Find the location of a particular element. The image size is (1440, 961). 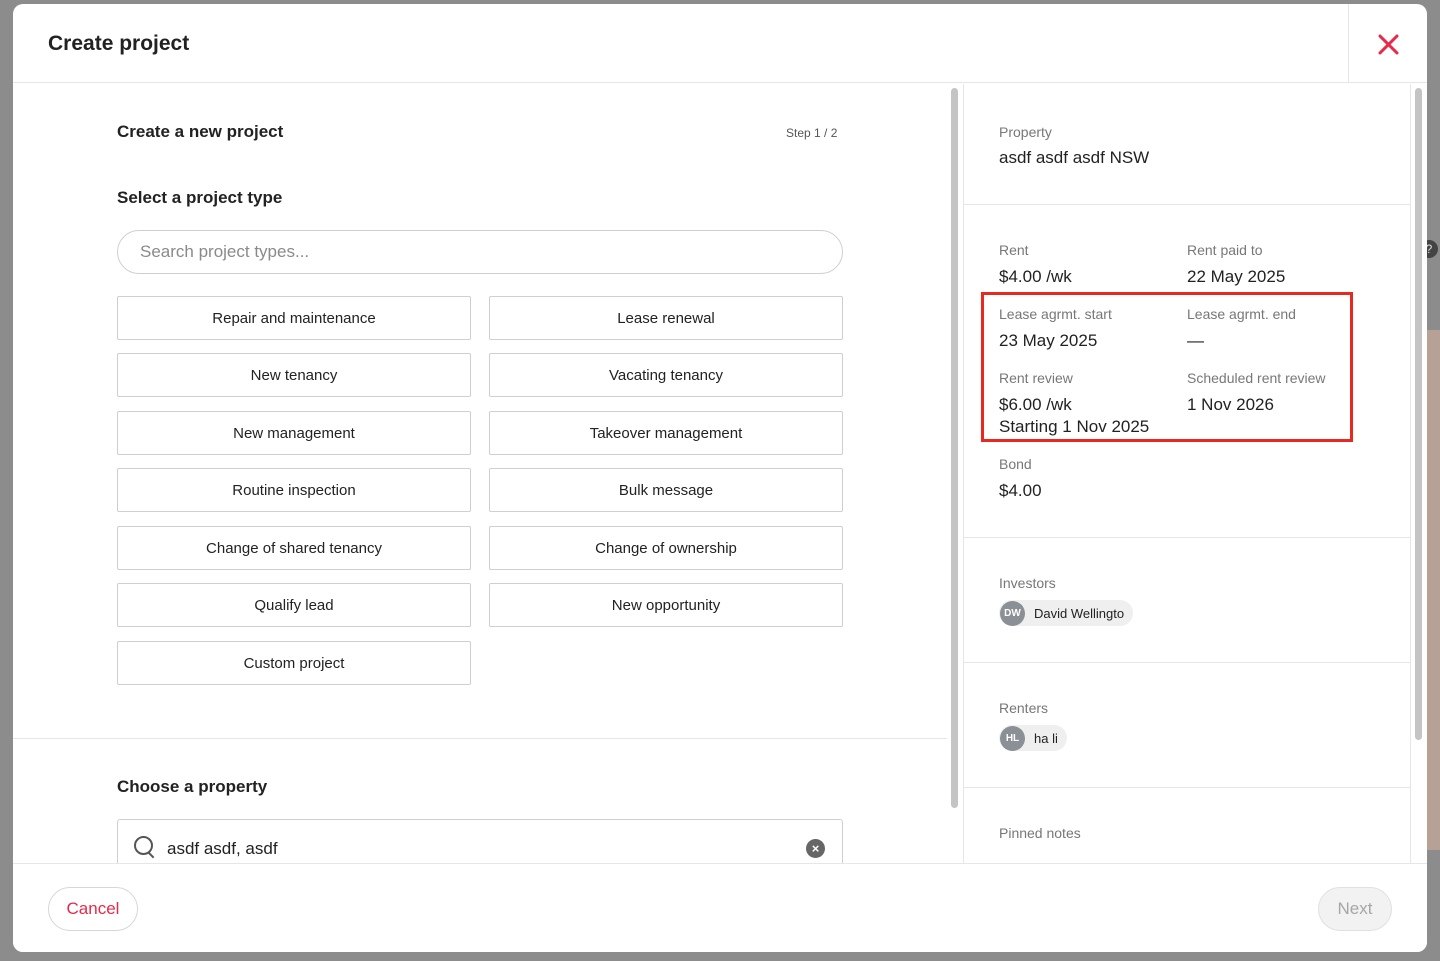

rent-paid-label: Rent paid to is located at coordinates (1225, 250).